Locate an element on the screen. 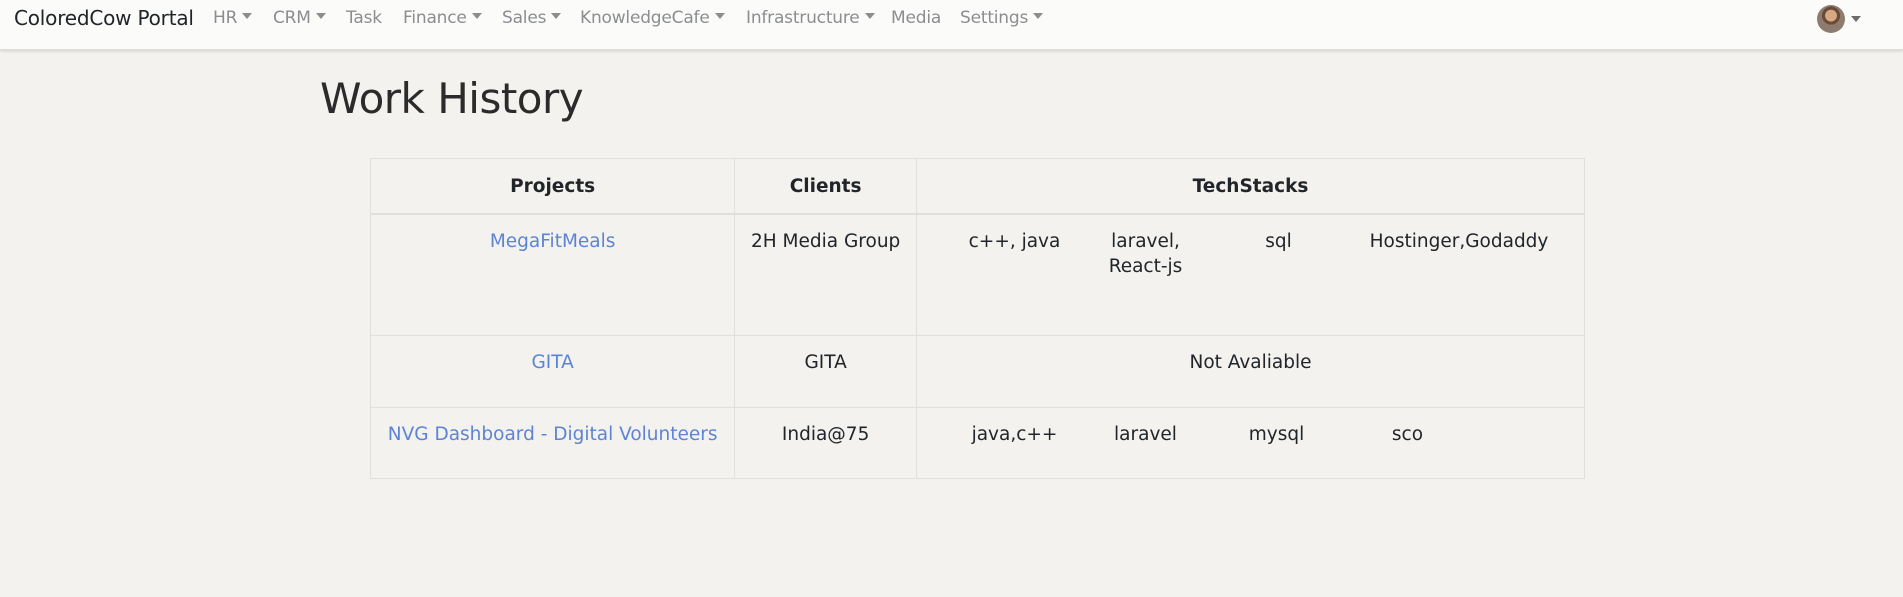 This screenshot has height=597, width=1903. project-cell: NVG Dashboard - Digital Volunteers is located at coordinates (552, 443).